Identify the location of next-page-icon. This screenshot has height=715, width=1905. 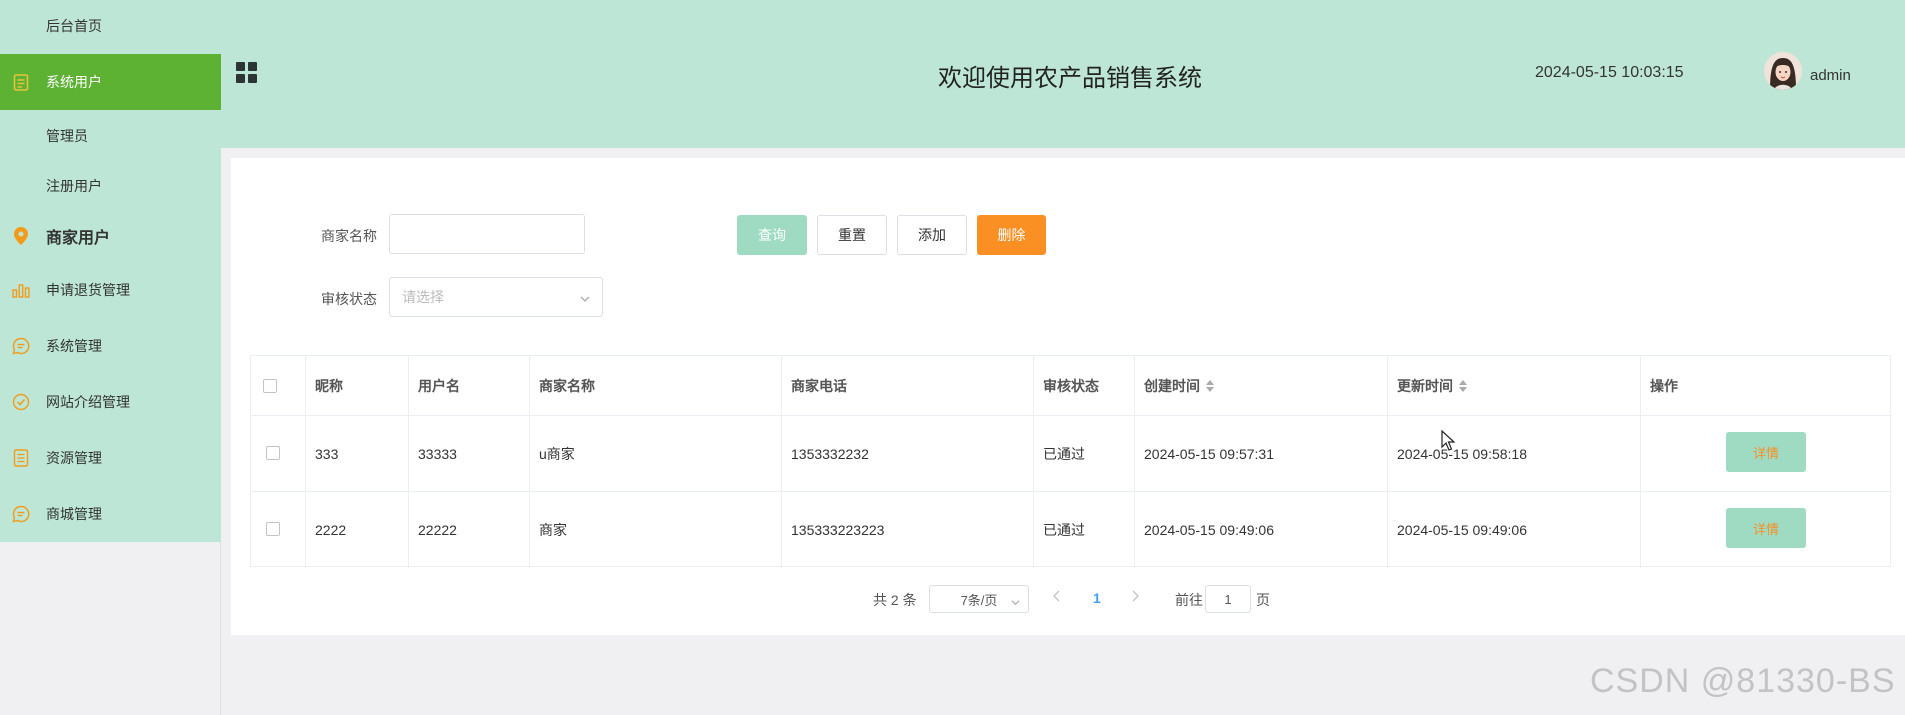
(1135, 596).